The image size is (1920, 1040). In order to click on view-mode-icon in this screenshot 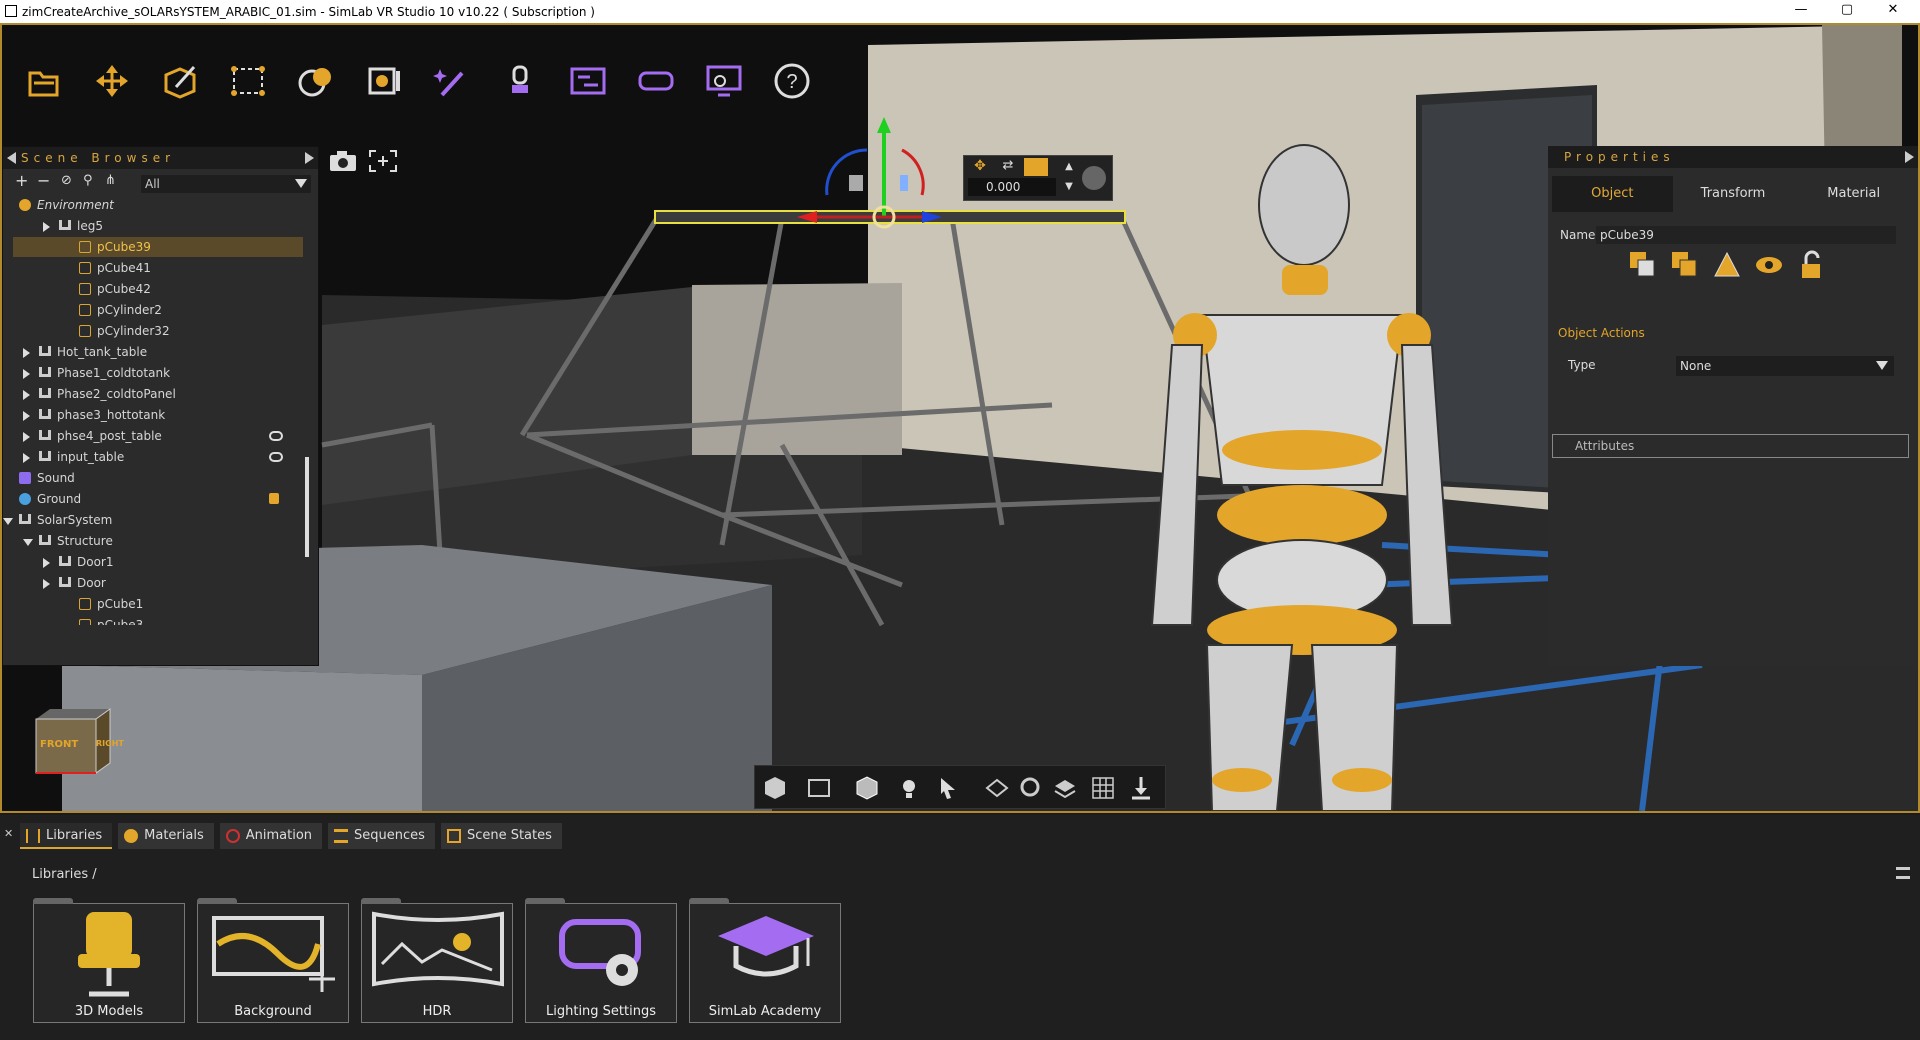, I will do `click(775, 788)`.